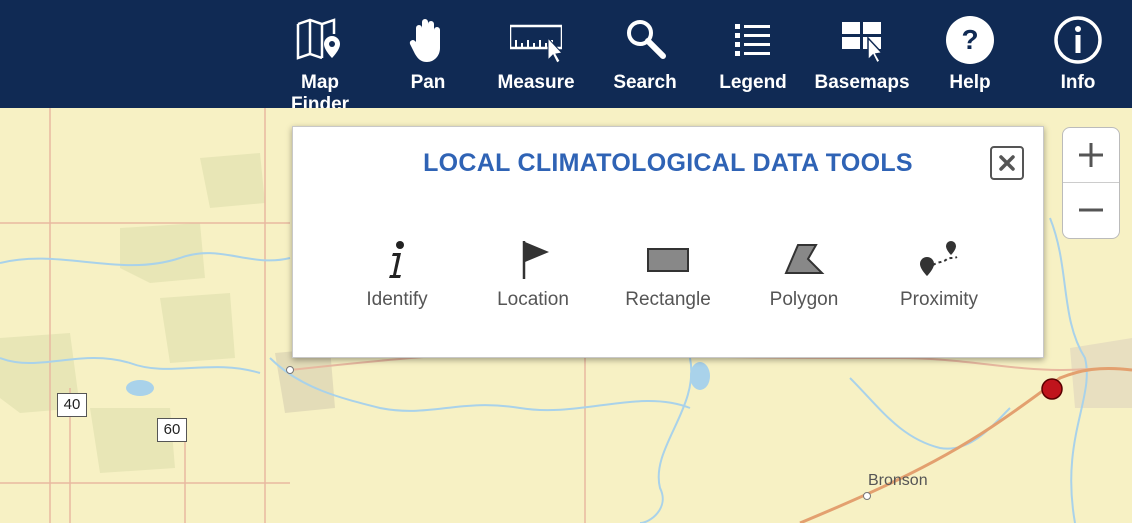  I want to click on zoom-out-button, so click(1091, 210).